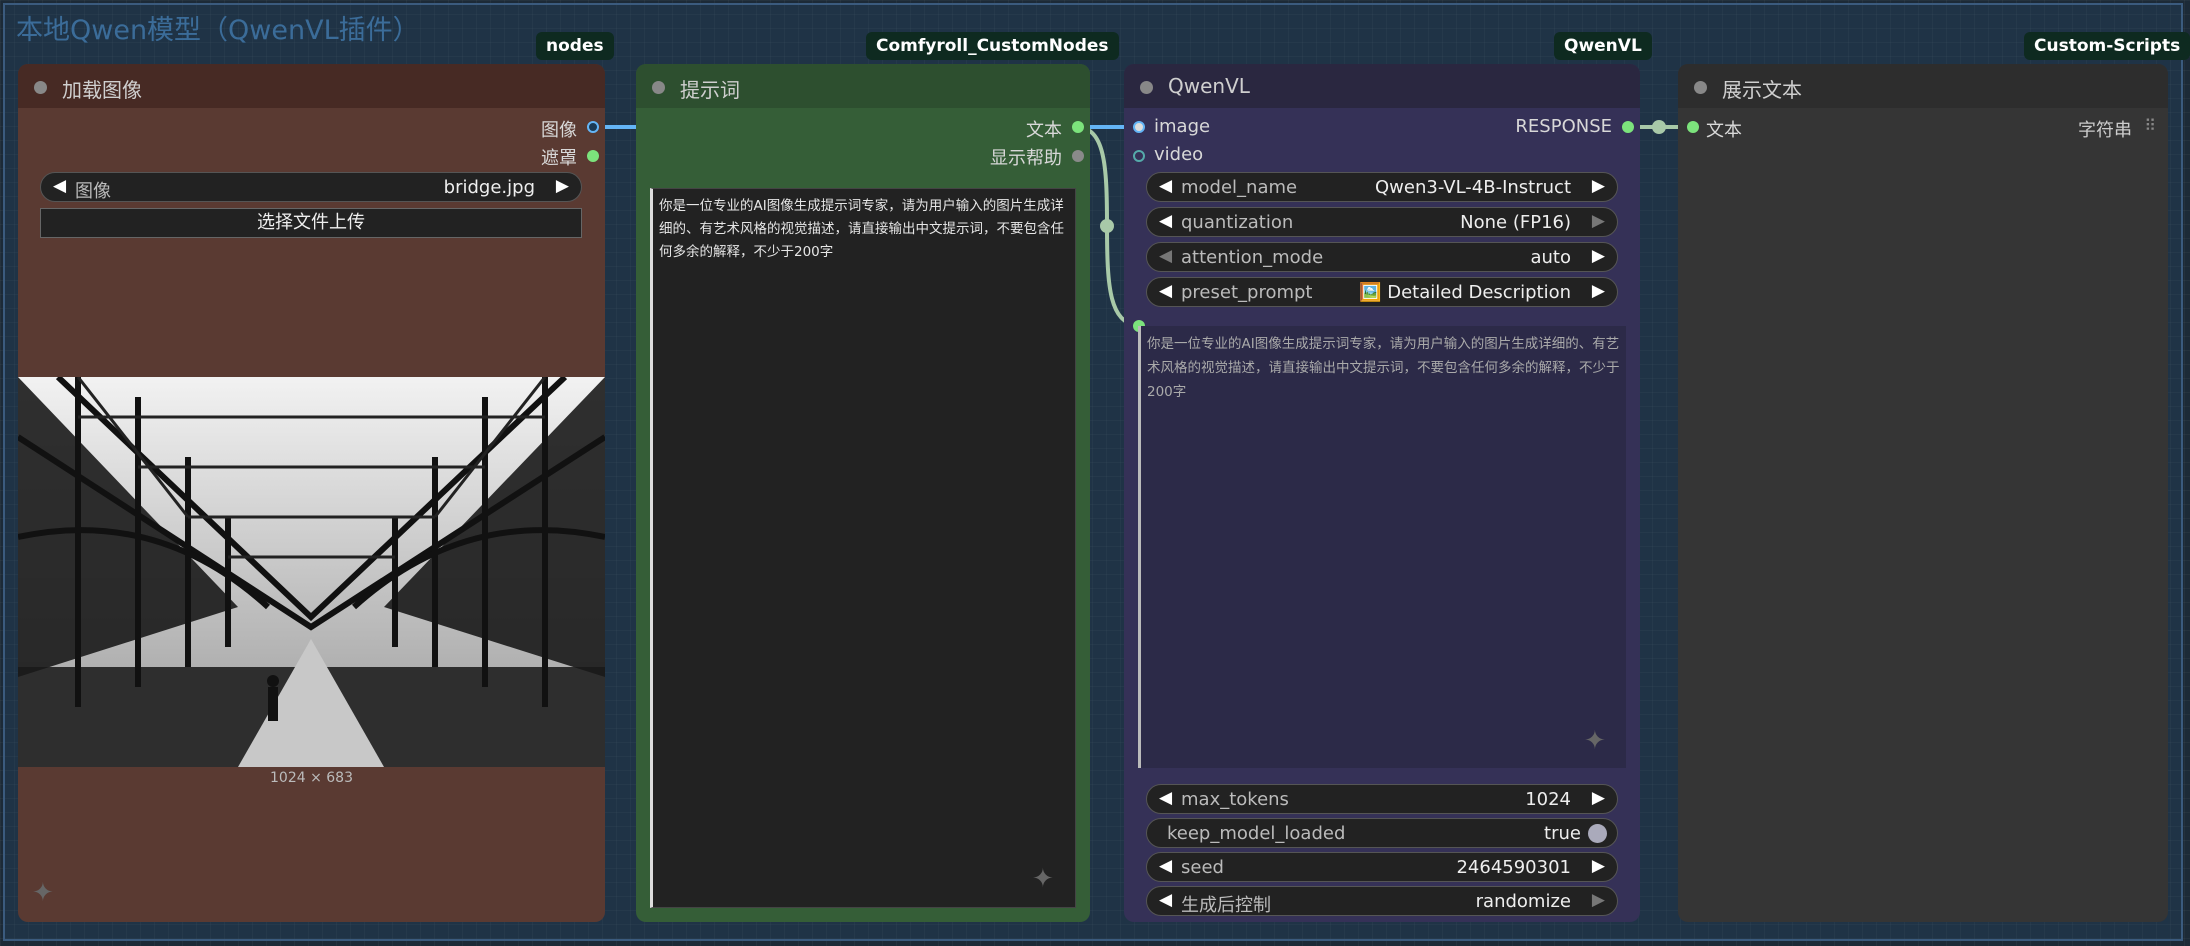  What do you see at coordinates (1252, 257) in the screenshot?
I see `widget-label: attention_mode` at bounding box center [1252, 257].